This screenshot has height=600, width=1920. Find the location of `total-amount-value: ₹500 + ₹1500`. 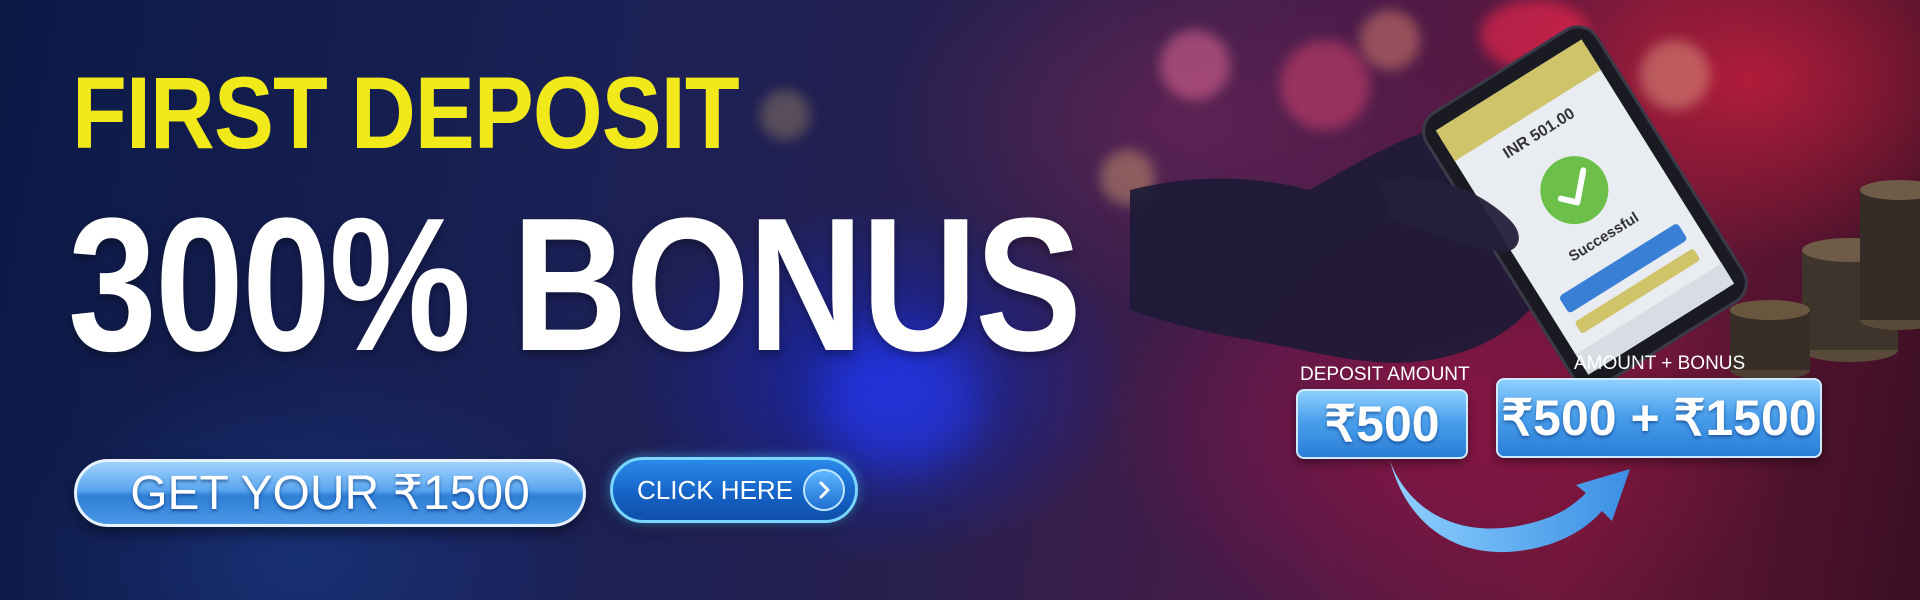

total-amount-value: ₹500 + ₹1500 is located at coordinates (1659, 418).